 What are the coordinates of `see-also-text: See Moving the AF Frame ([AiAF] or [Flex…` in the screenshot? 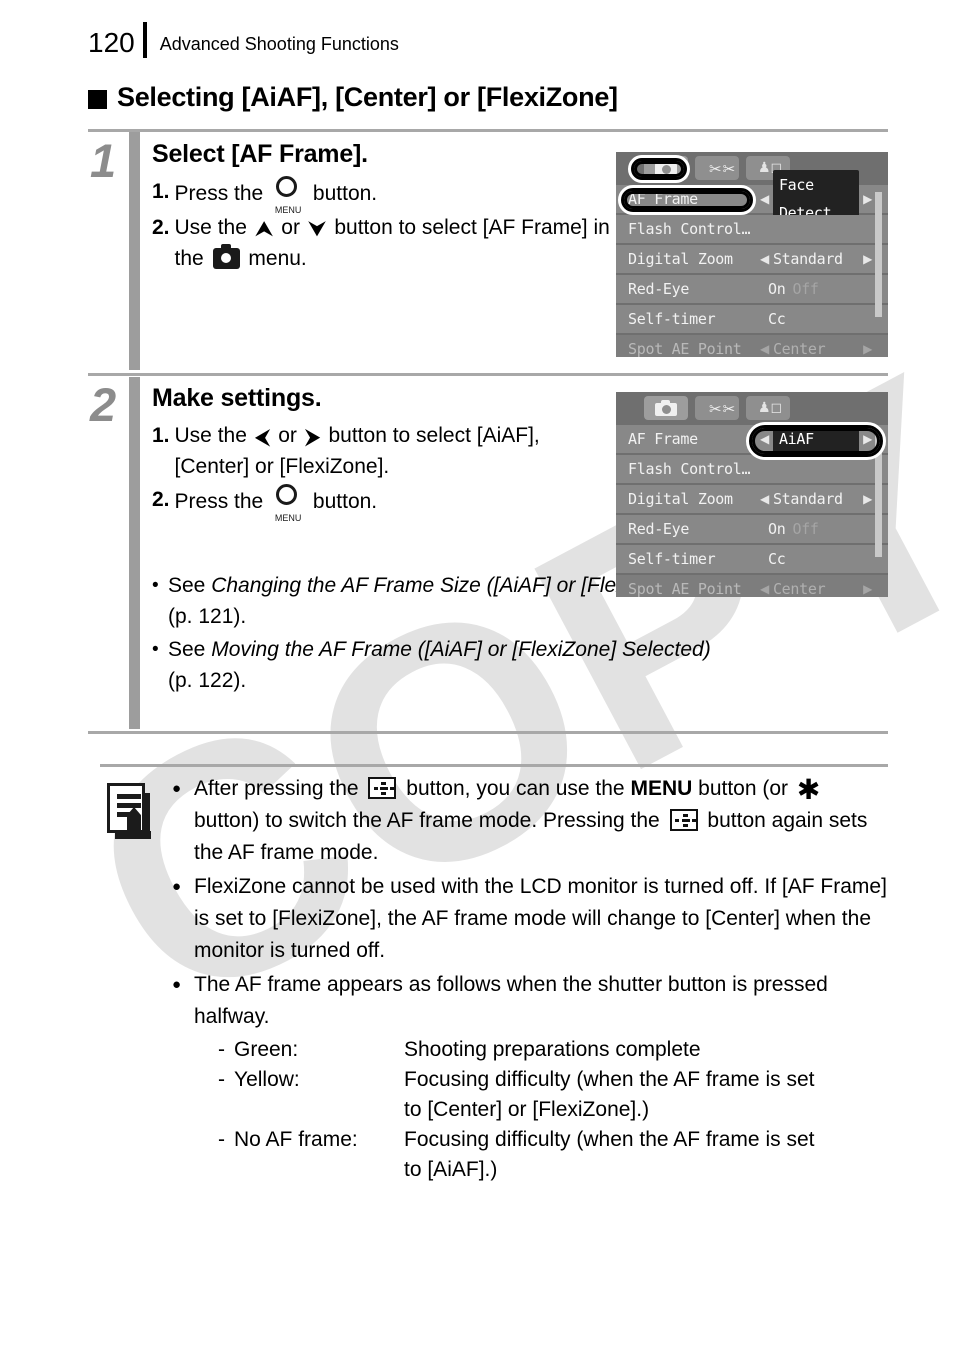 It's located at (530, 665).